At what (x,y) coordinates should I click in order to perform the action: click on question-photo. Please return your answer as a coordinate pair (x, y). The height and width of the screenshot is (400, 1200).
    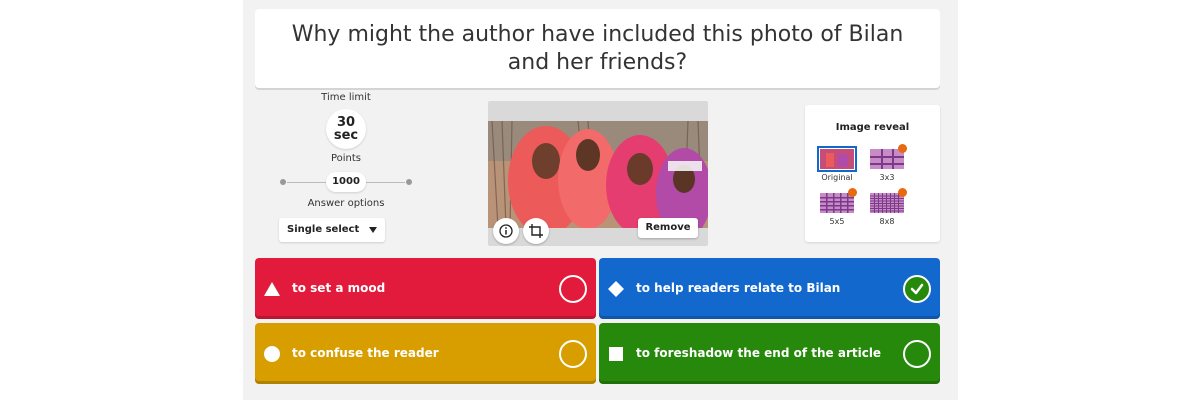
    Looking at the image, I should click on (598, 174).